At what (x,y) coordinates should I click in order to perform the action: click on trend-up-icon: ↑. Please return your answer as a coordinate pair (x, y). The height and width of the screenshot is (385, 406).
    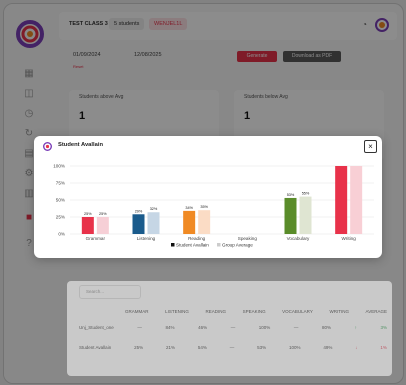
    Looking at the image, I should click on (355, 327).